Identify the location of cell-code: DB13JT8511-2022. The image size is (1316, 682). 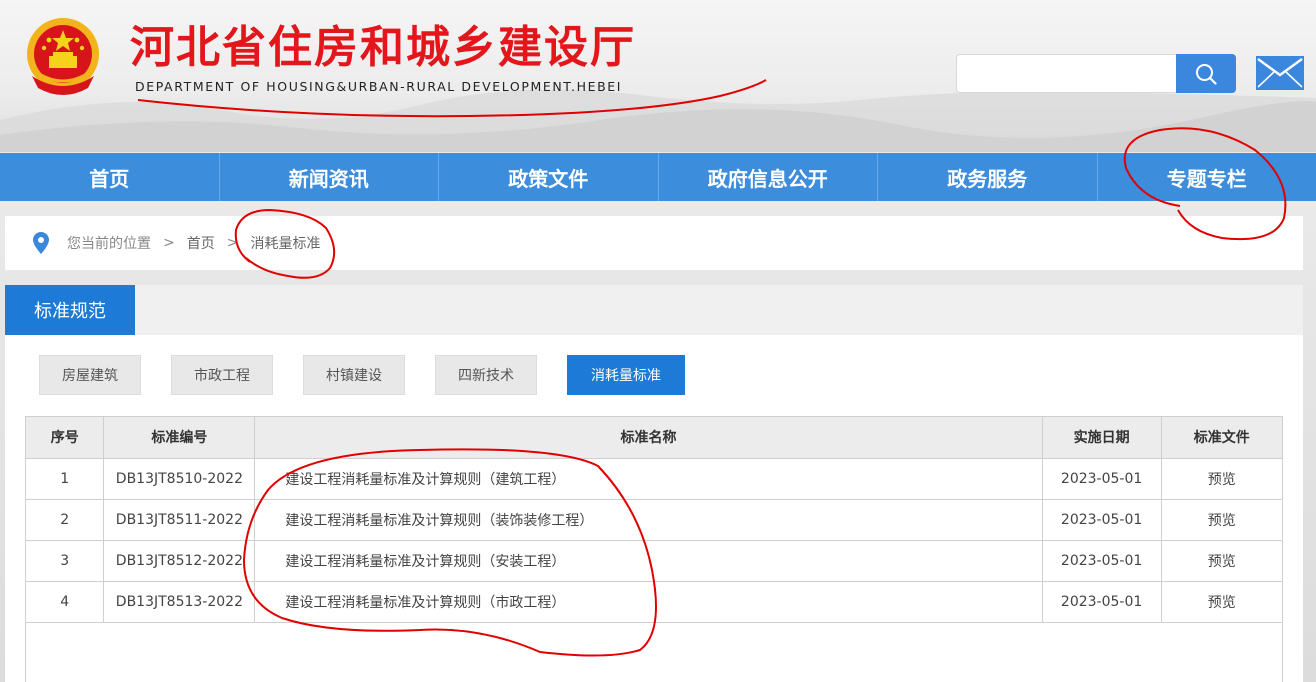
(179, 520).